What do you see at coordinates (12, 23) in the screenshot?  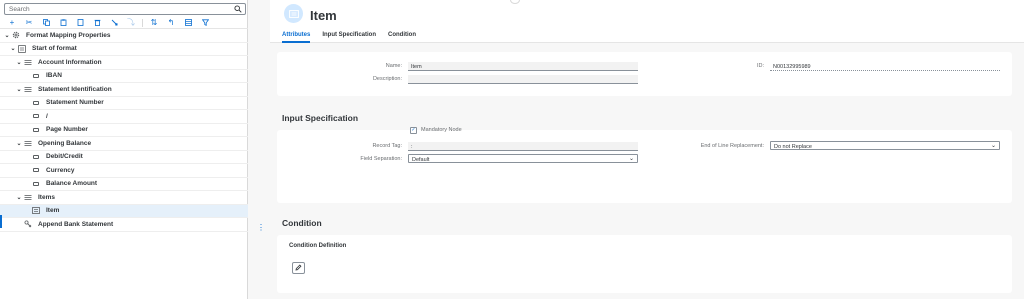 I see `add-icon: +` at bounding box center [12, 23].